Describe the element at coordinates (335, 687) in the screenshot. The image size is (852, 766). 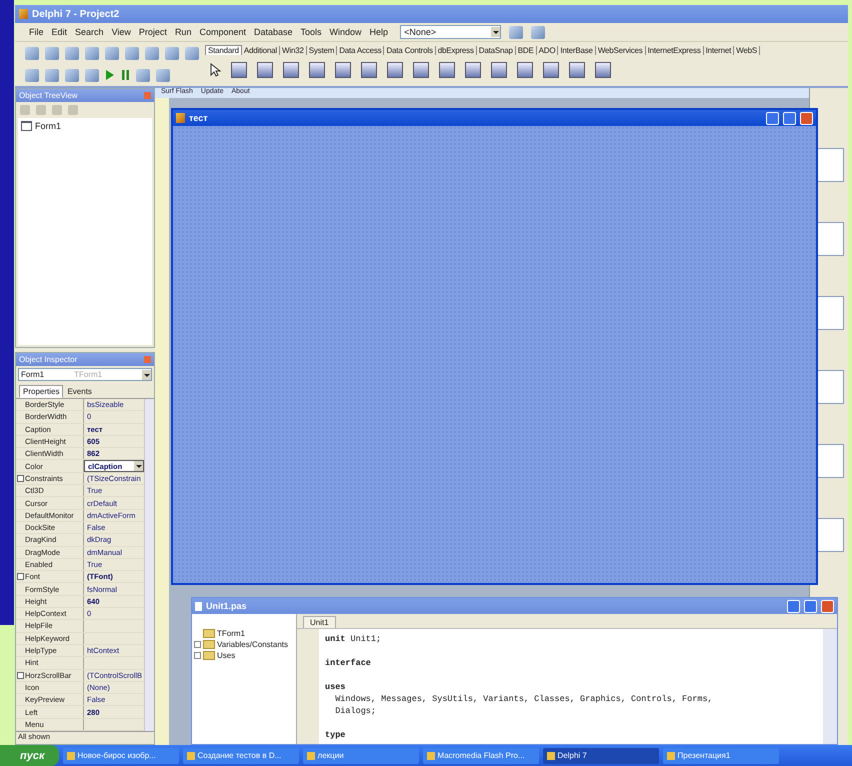
I see `code-line: uses` at that location.